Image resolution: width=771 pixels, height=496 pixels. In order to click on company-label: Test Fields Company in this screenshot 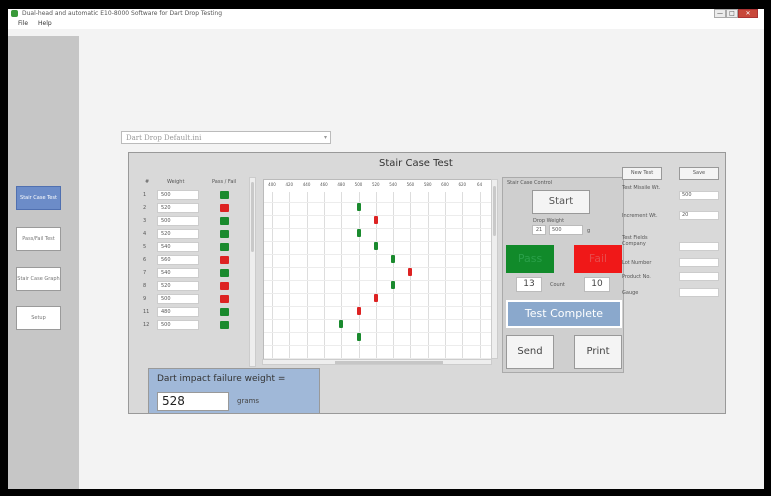, I will do `click(635, 241)`.